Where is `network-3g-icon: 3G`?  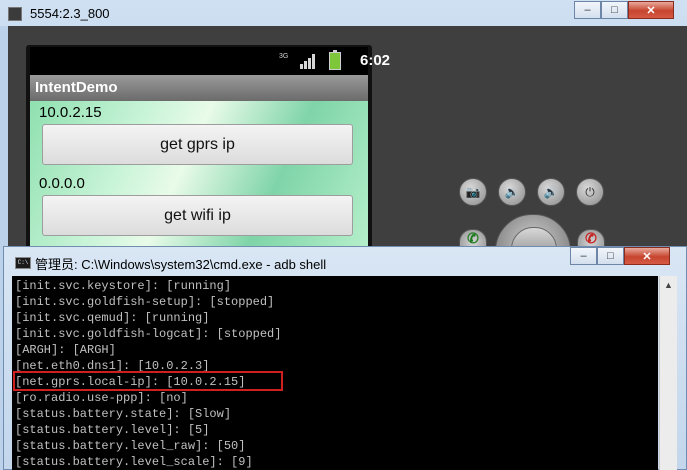 network-3g-icon: 3G is located at coordinates (284, 56).